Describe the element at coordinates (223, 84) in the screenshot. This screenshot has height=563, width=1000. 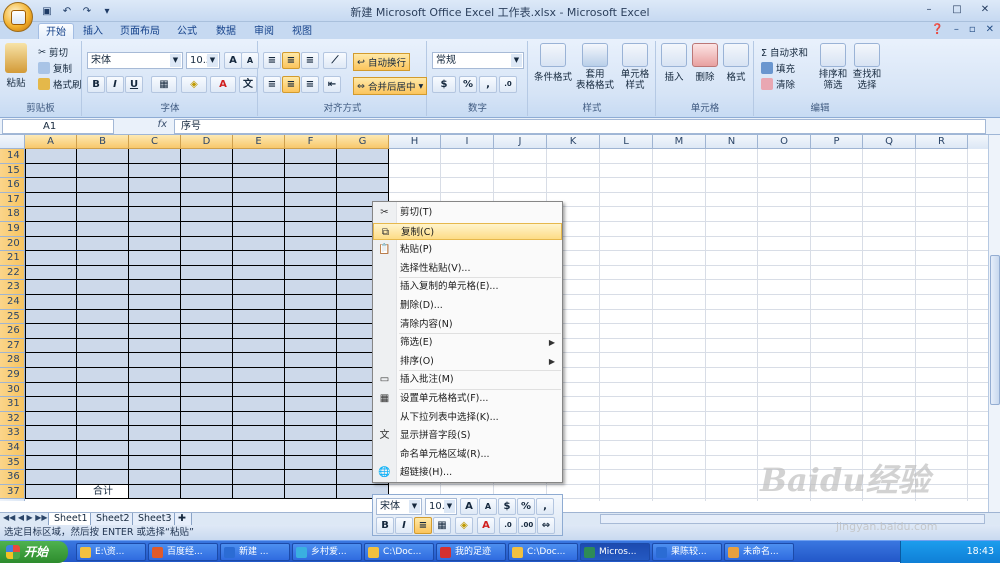
I see `font-color-button: A` at that location.